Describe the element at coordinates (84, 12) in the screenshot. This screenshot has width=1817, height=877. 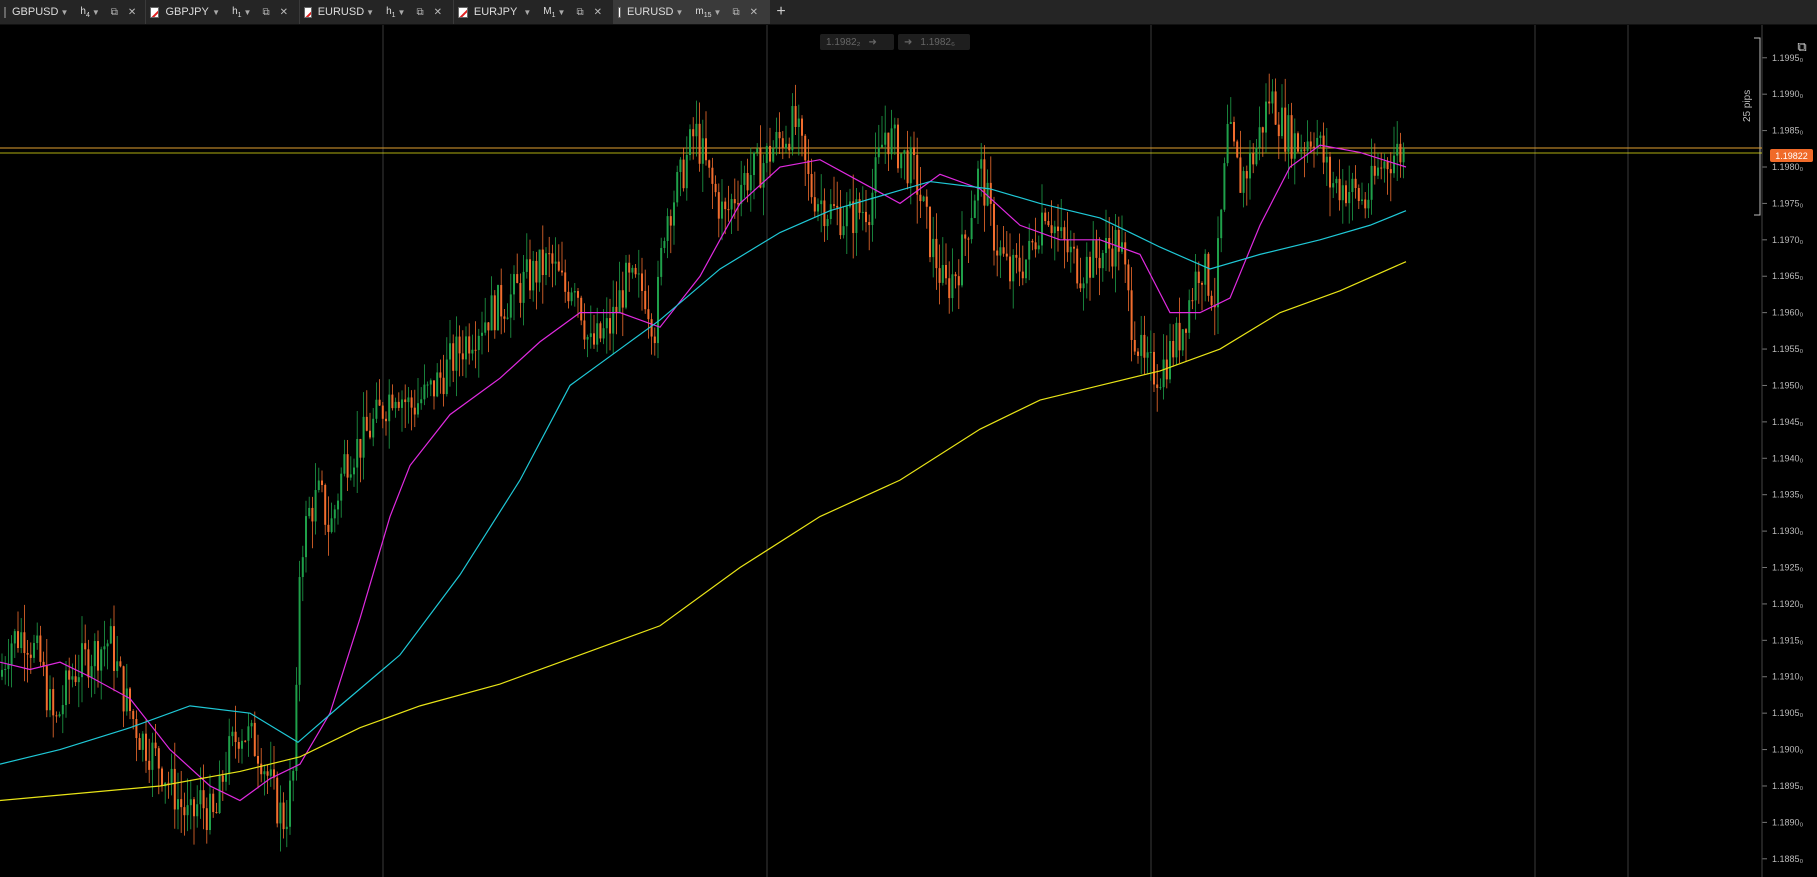
I see `tab-timeframe: h4` at that location.